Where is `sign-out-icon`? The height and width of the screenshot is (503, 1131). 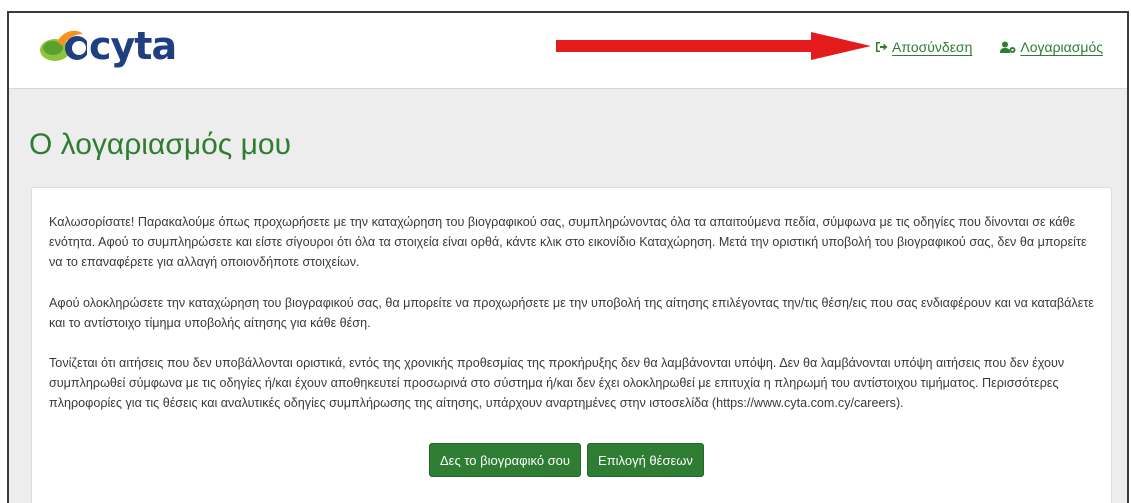 sign-out-icon is located at coordinates (882, 47).